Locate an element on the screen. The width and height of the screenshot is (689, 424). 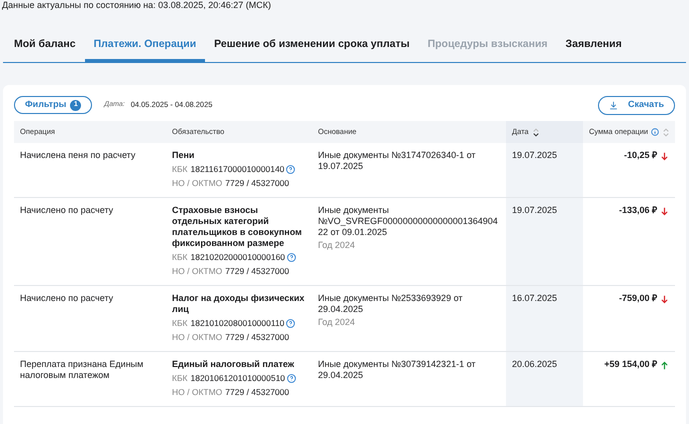
download-icon is located at coordinates (613, 105).